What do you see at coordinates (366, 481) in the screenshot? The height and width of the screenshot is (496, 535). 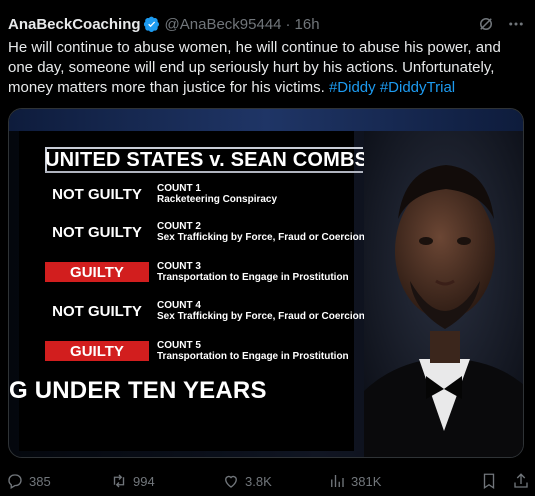 I see `views-count: 381K` at bounding box center [366, 481].